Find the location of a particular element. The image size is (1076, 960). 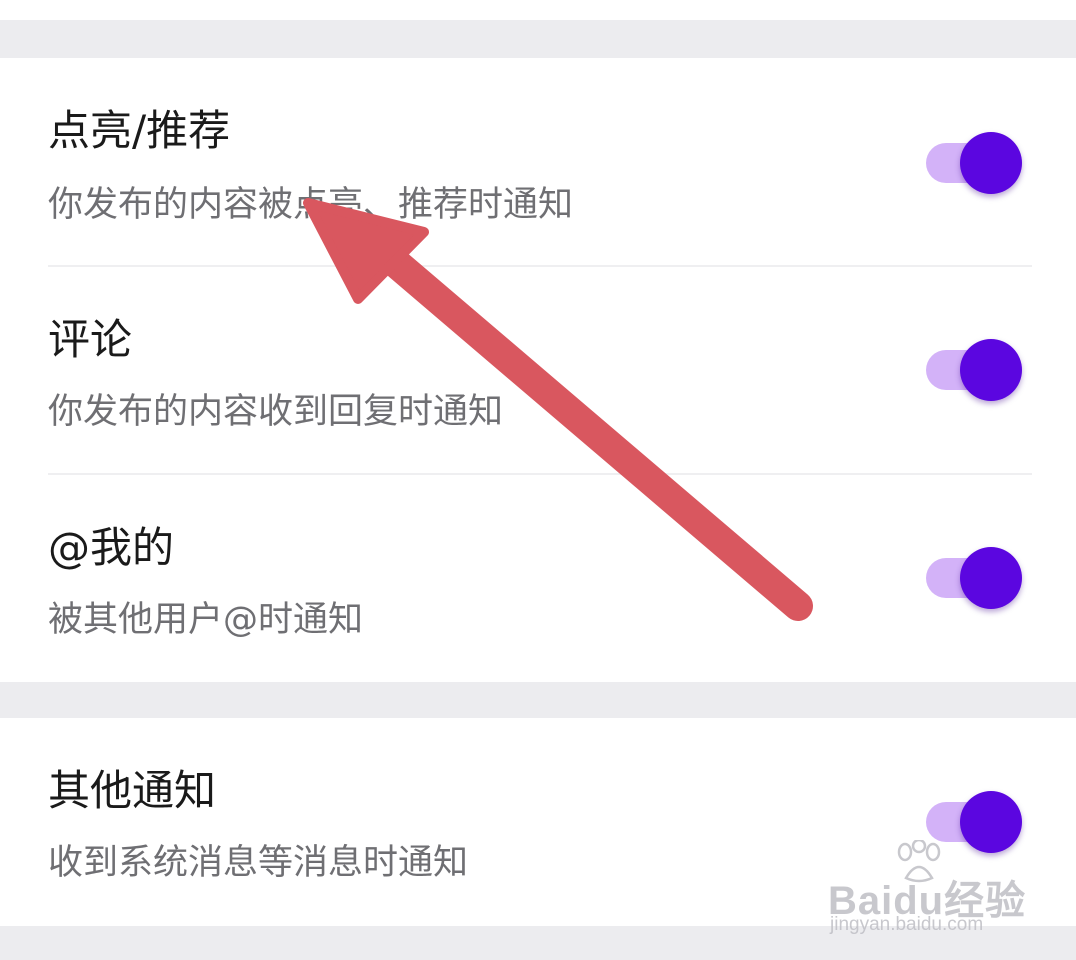

setting-description: 被其他用户@时通知 is located at coordinates (206, 620).